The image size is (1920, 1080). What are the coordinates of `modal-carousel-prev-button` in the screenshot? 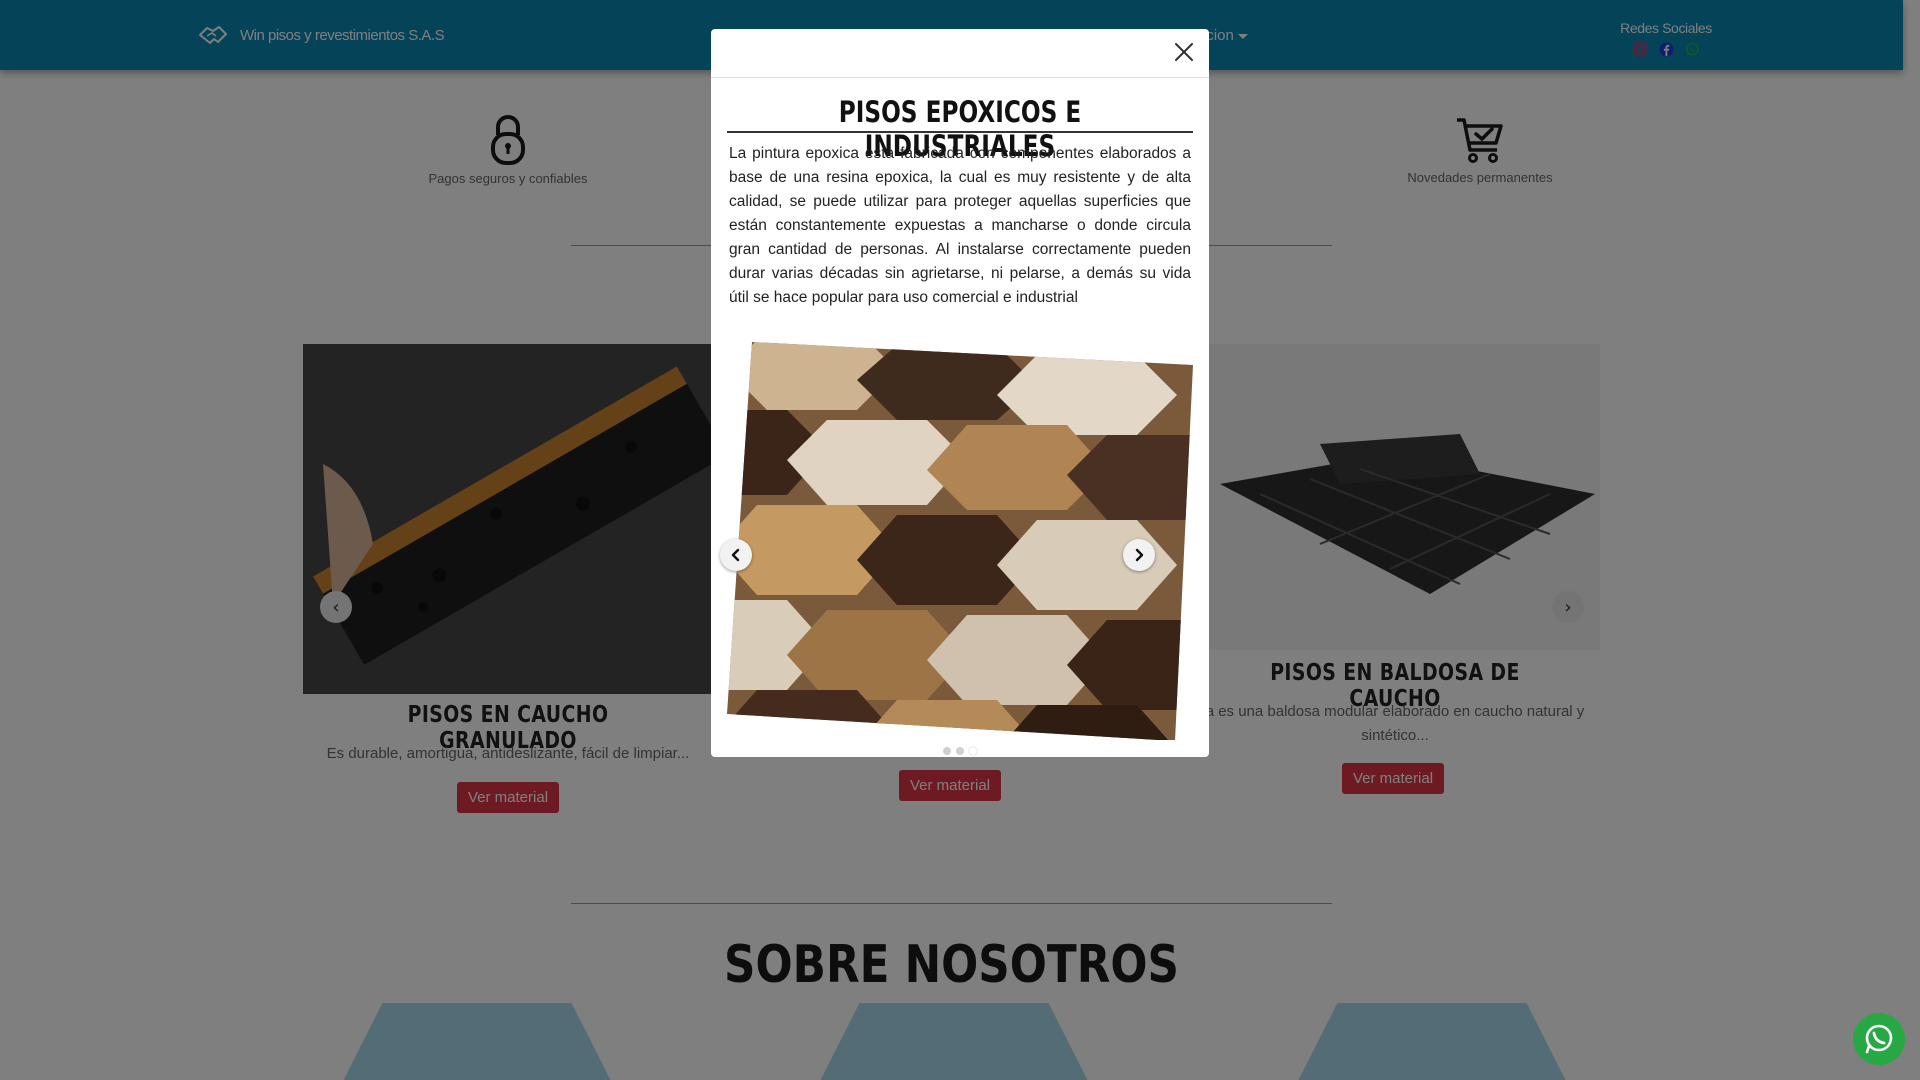 It's located at (736, 555).